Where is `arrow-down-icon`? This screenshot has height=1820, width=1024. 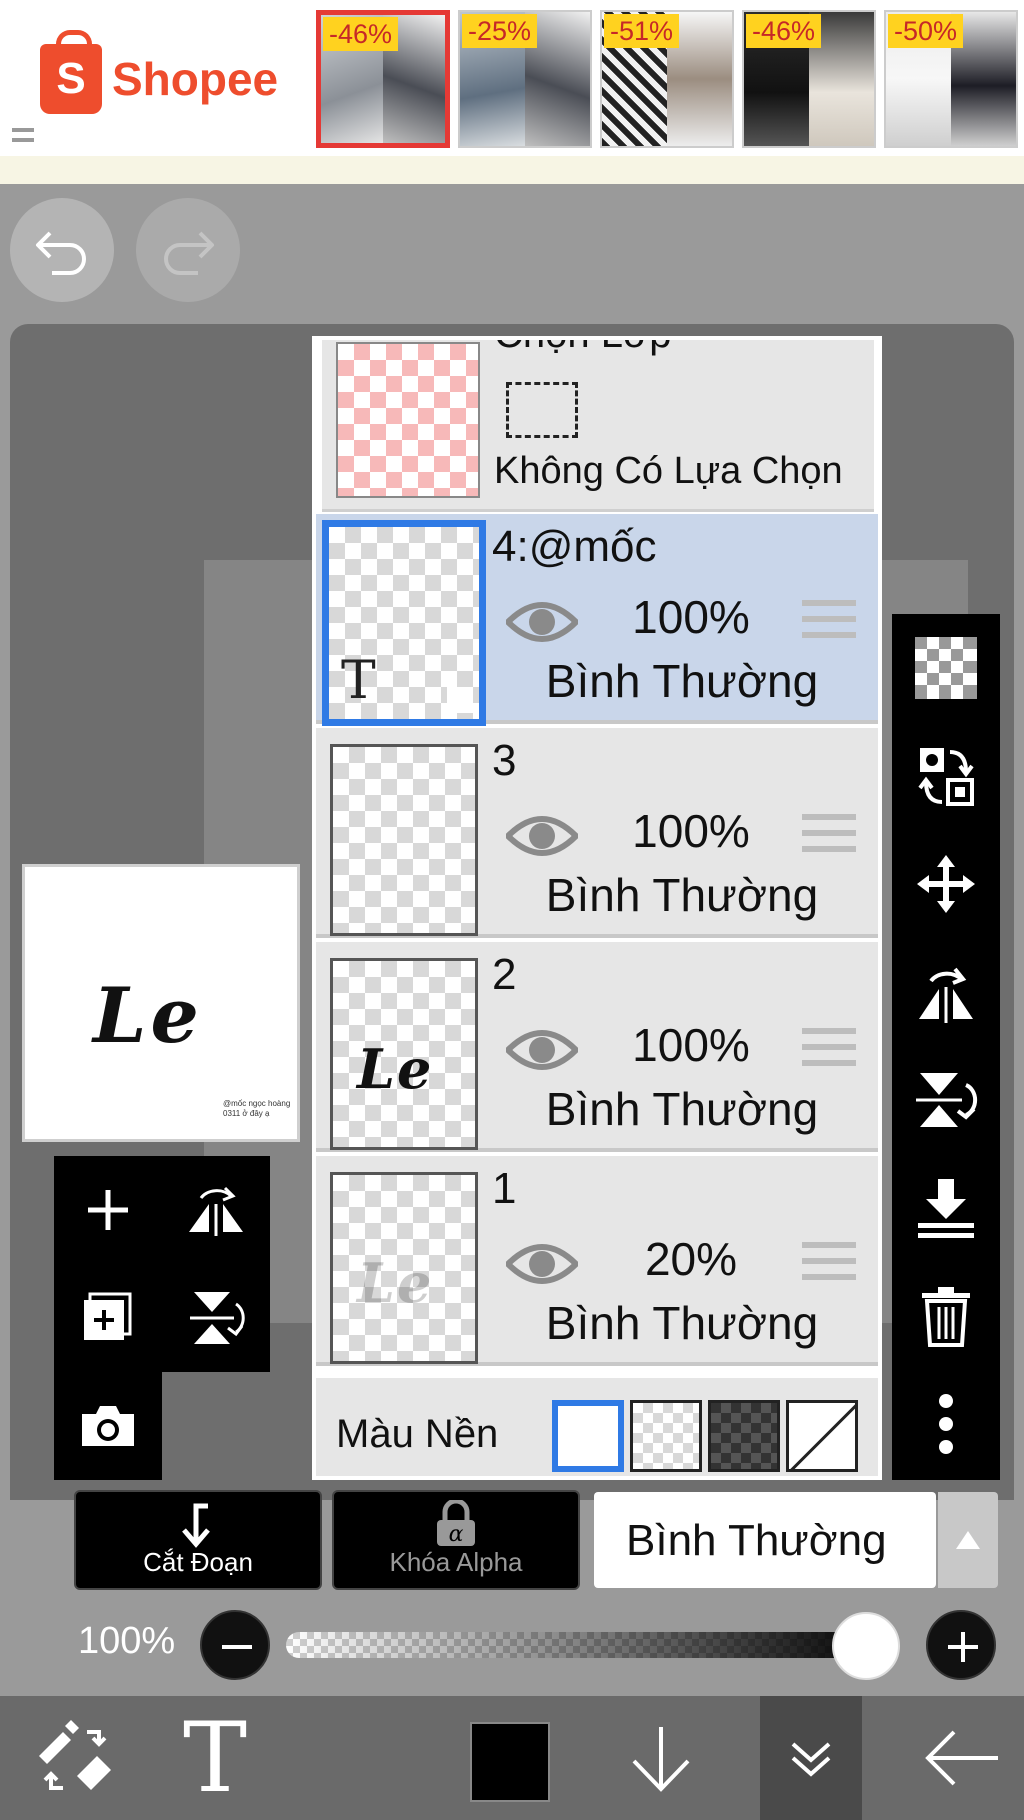
arrow-down-icon is located at coordinates (661, 1759).